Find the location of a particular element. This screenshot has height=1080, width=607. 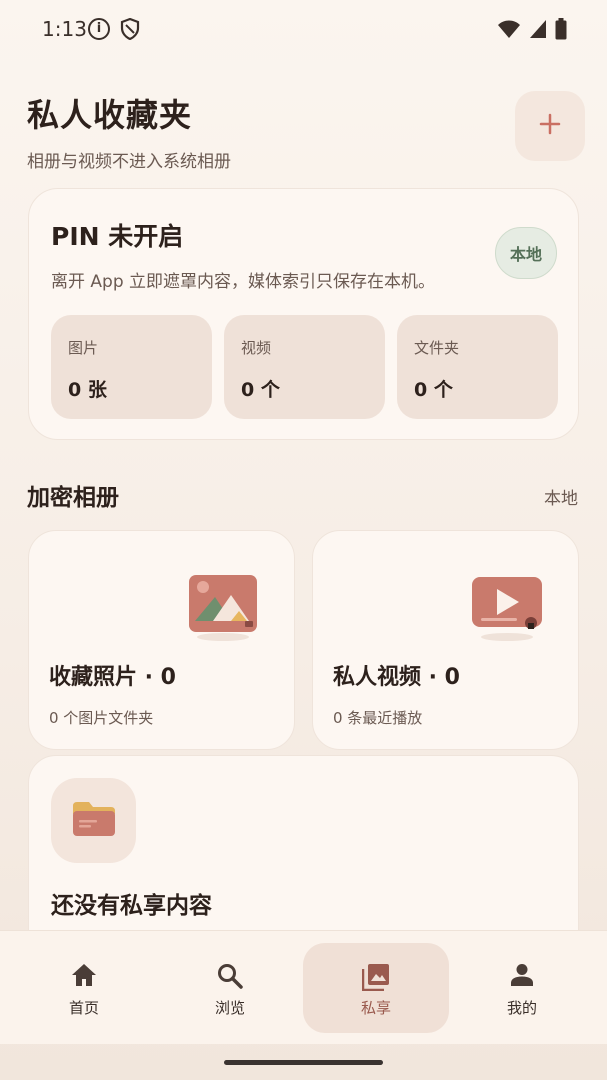

album-card-videos: 私人视频 · 0 0 条最近播放 is located at coordinates (445, 640).